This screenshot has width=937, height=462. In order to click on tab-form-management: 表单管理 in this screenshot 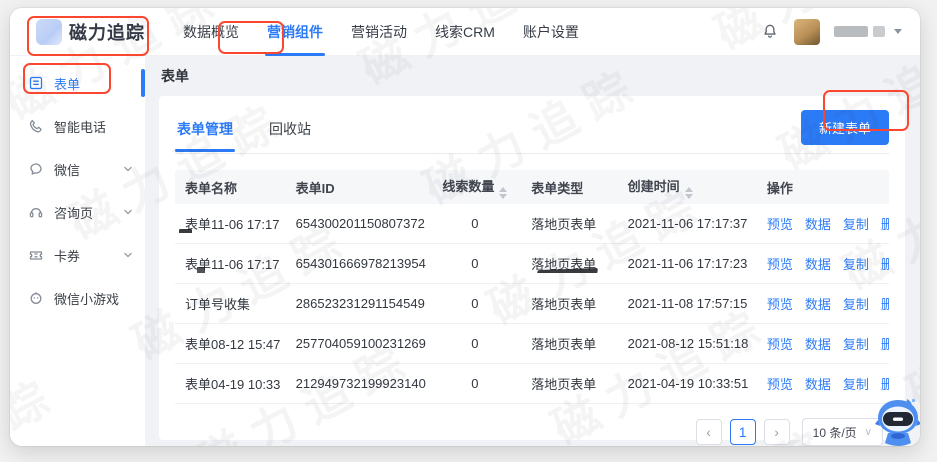, I will do `click(205, 132)`.